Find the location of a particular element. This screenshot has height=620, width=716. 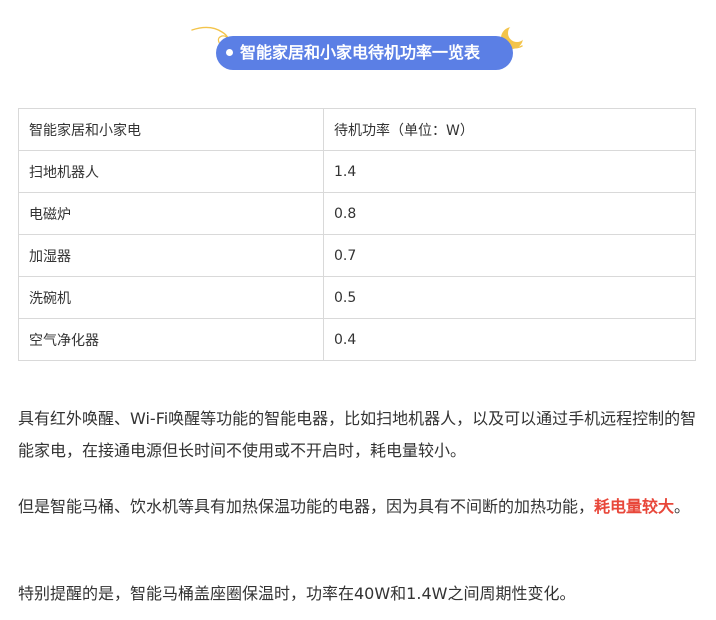

table-row: 电磁炉 0.8 is located at coordinates (357, 213).